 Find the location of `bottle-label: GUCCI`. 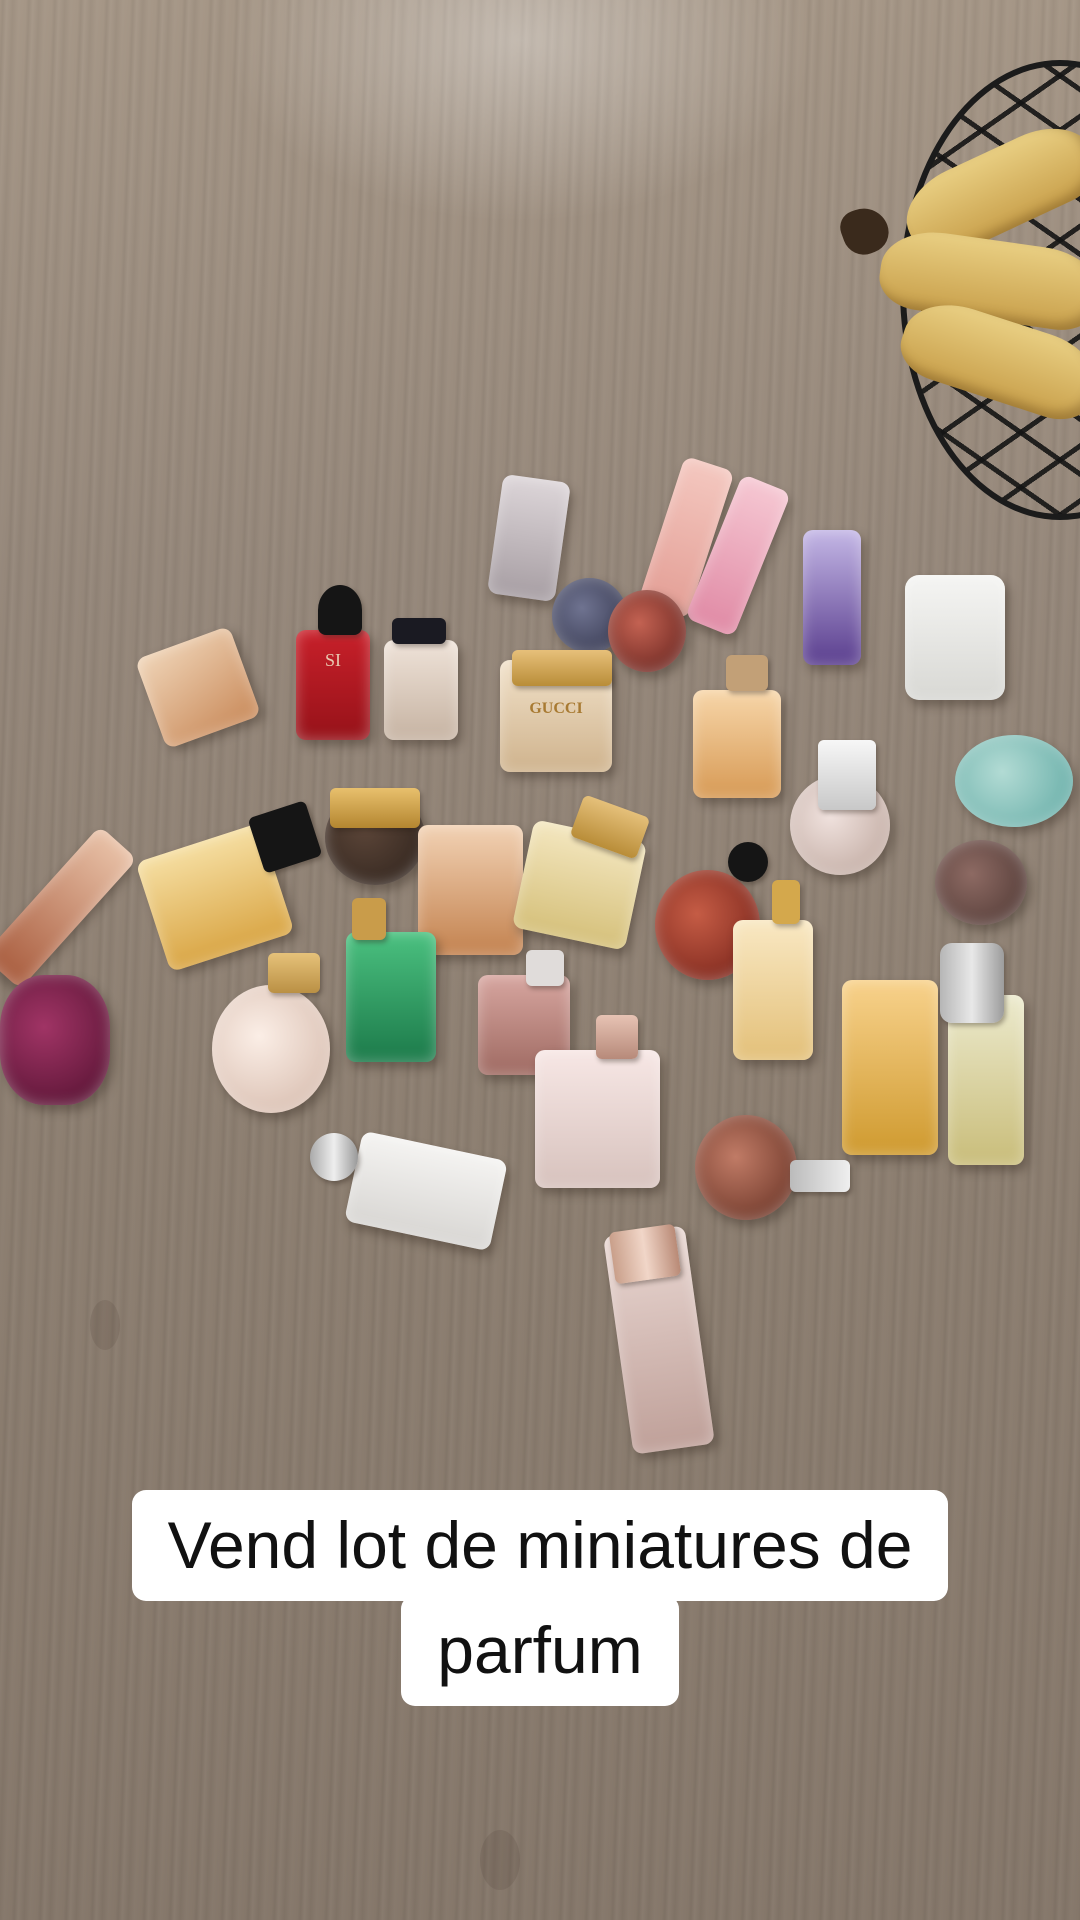

bottle-label: GUCCI is located at coordinates (556, 708).